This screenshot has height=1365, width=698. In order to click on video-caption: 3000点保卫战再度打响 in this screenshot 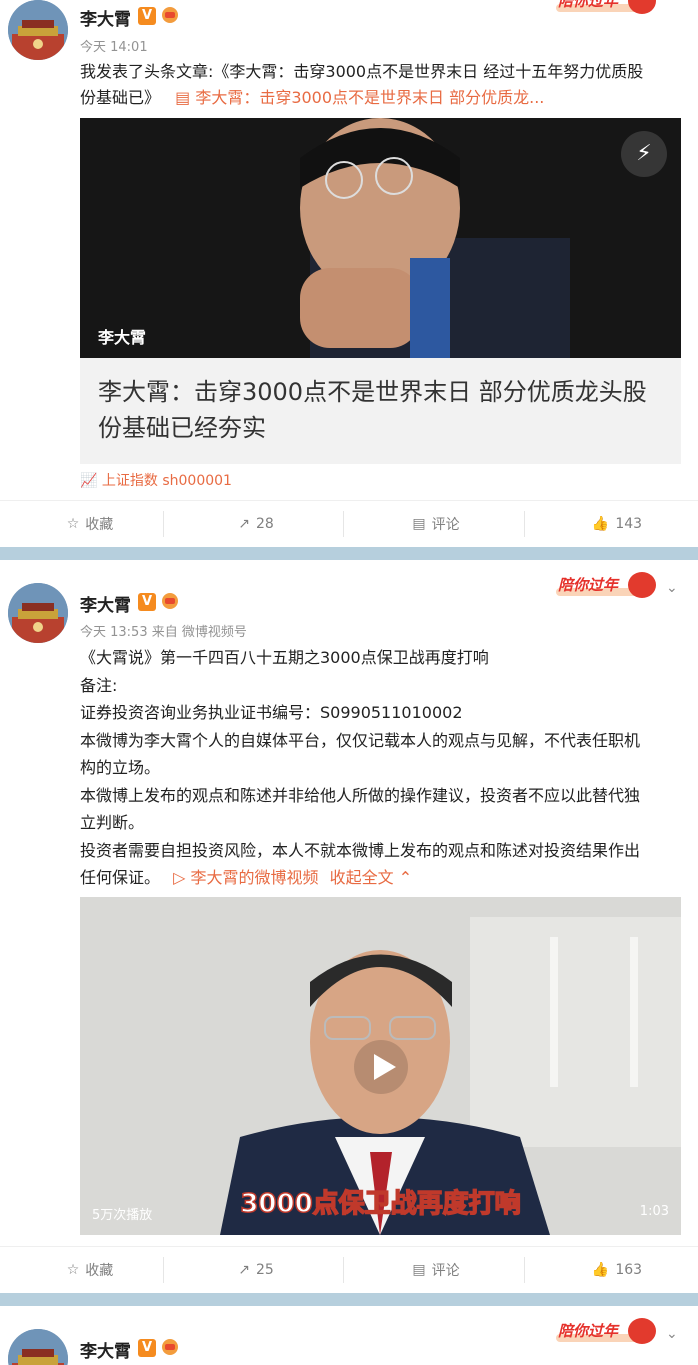, I will do `click(381, 1204)`.